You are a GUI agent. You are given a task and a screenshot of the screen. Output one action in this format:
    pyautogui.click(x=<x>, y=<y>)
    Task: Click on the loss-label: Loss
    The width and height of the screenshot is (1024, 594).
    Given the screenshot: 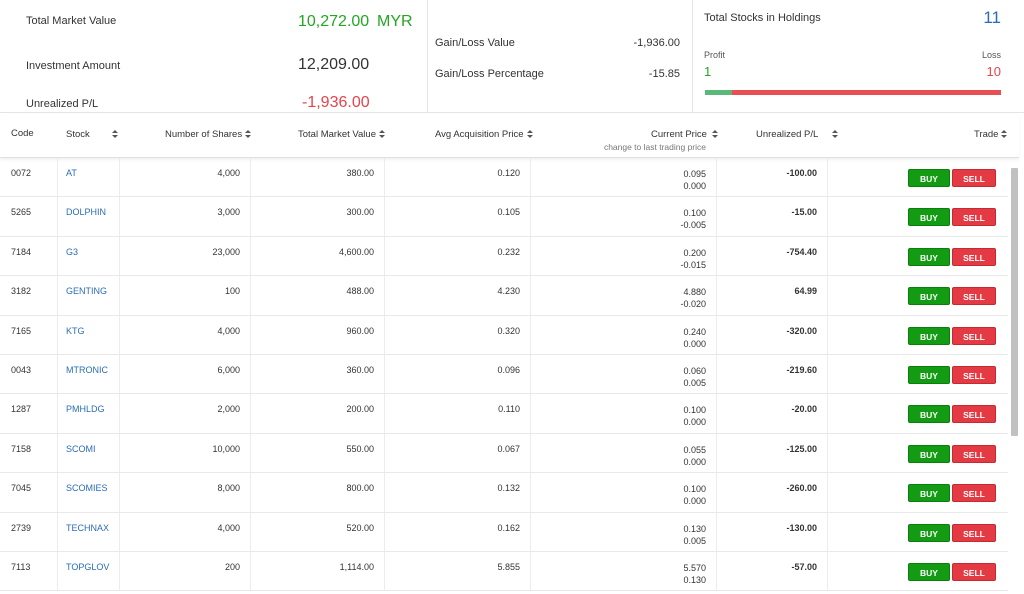 What is the action you would take?
    pyautogui.click(x=991, y=55)
    